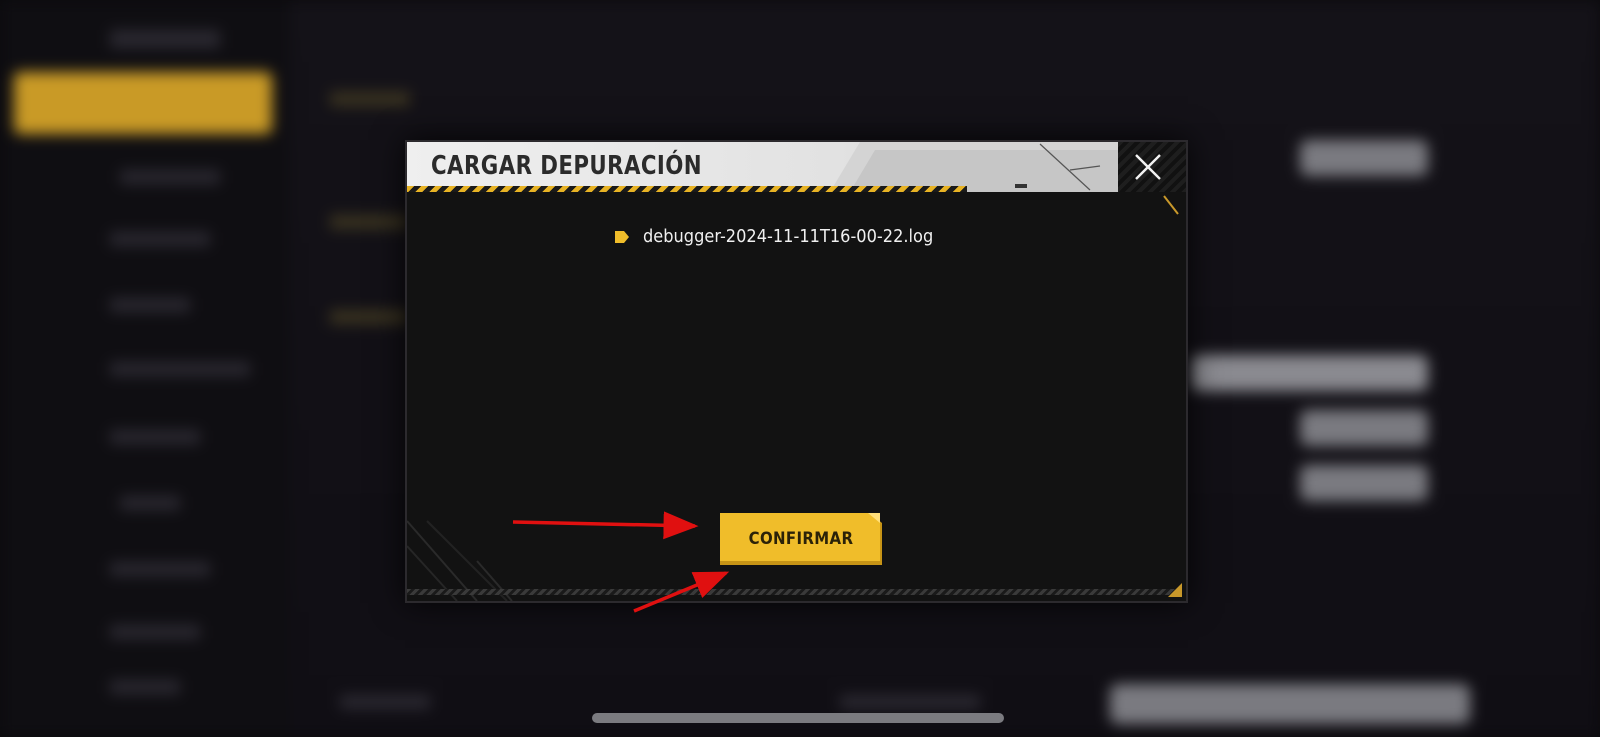 The width and height of the screenshot is (1600, 737). What do you see at coordinates (460, 560) in the screenshot?
I see `bottom-left-decoration` at bounding box center [460, 560].